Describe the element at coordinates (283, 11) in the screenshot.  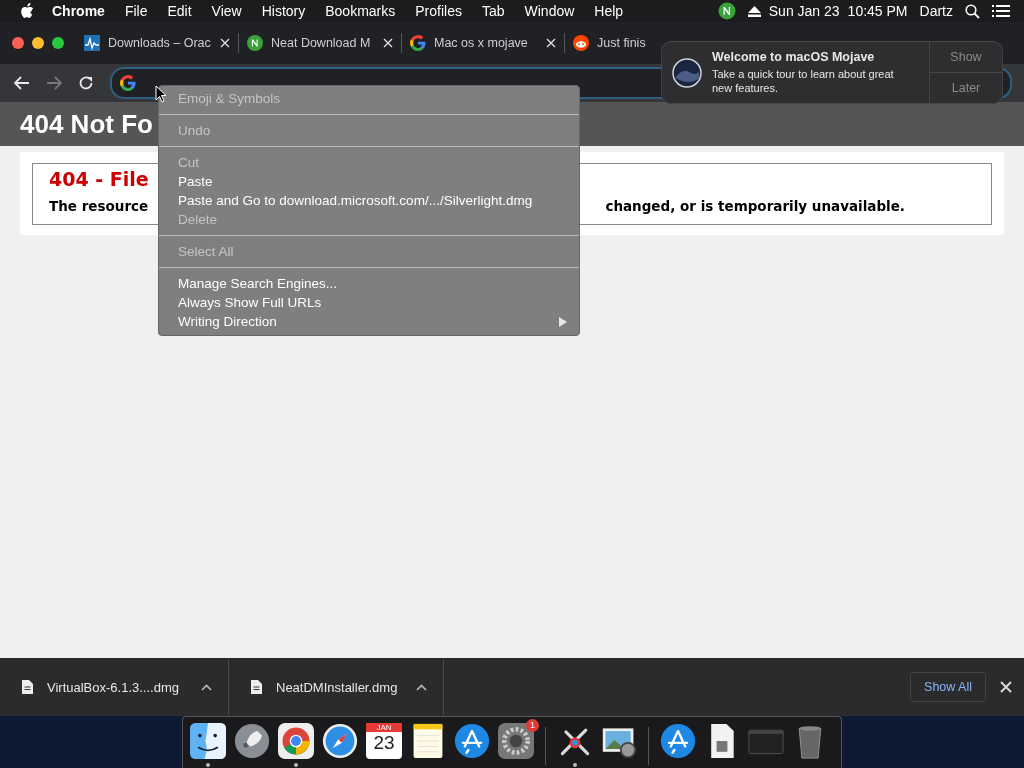
I see `menu-item: History` at that location.